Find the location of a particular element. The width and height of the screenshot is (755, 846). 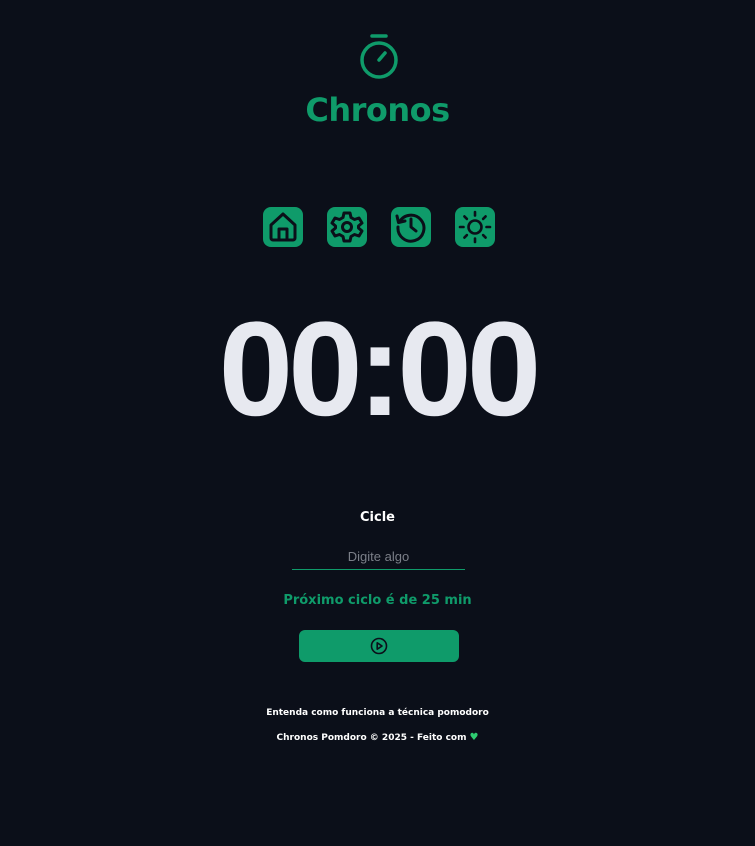

pomodoro-info-link: Entenda como funciona a técnica pomodoro is located at coordinates (377, 713).